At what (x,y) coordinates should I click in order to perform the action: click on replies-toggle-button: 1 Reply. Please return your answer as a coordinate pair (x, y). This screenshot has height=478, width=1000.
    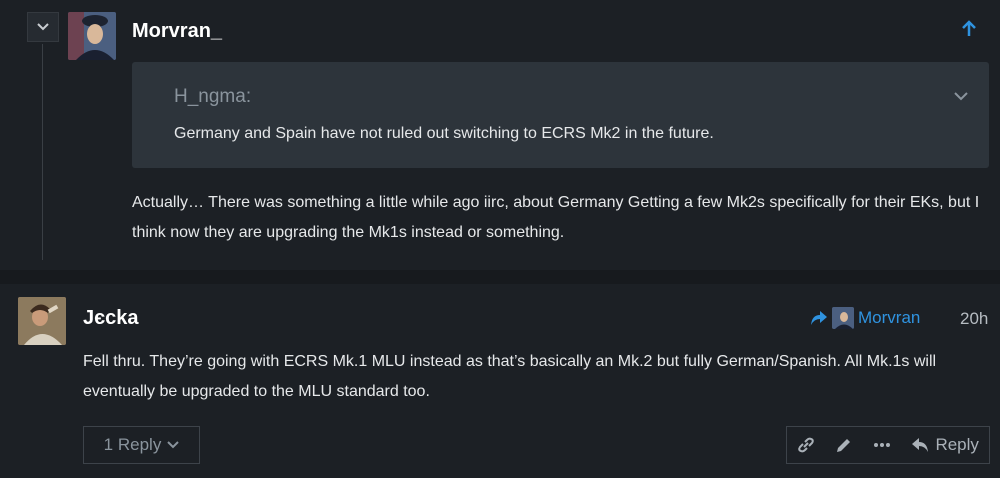
    Looking at the image, I should click on (141, 445).